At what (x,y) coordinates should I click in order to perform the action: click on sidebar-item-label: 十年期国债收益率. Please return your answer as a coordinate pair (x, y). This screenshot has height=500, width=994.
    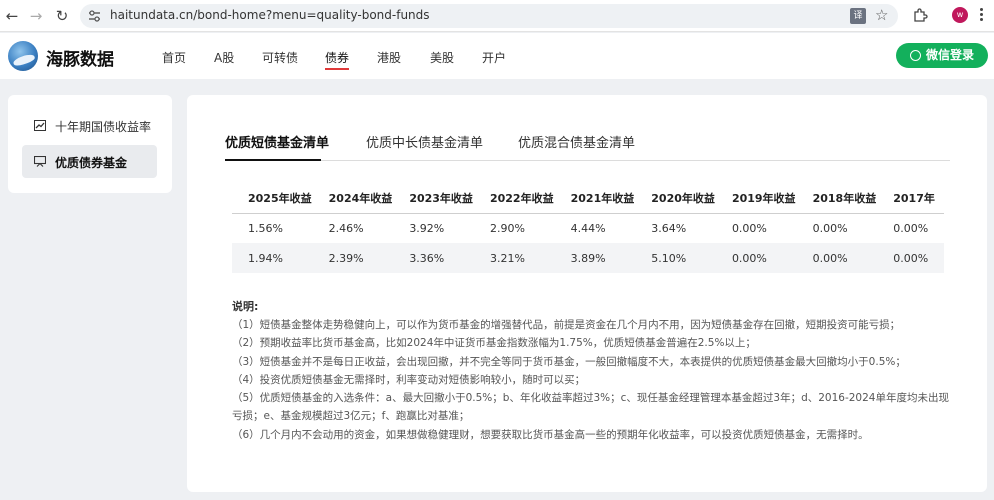
    Looking at the image, I should click on (103, 127).